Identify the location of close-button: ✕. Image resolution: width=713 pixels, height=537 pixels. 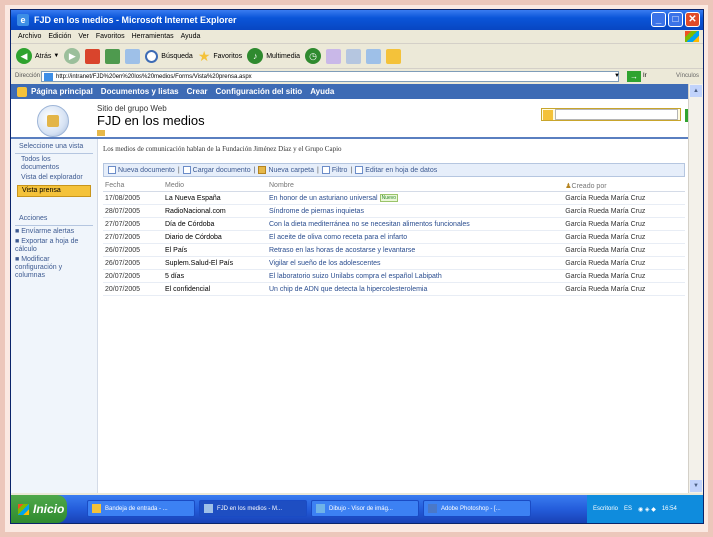
(692, 19).